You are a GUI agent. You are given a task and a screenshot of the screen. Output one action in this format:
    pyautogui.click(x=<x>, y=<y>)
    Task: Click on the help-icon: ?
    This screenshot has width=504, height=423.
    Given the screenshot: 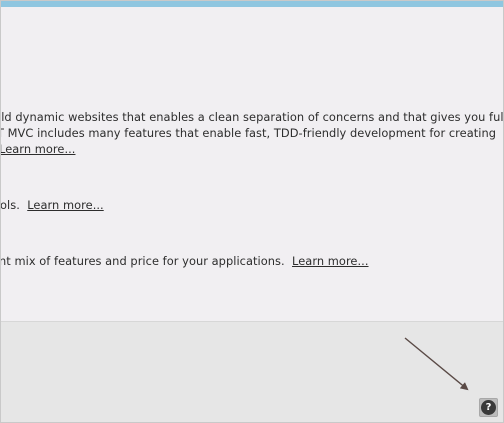 What is the action you would take?
    pyautogui.click(x=488, y=407)
    